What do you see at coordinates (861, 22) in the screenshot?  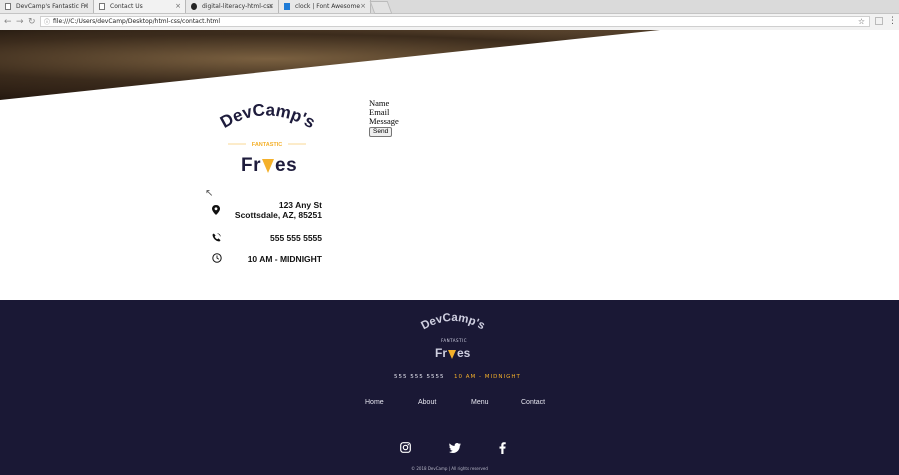 I see `bookmark-star-icon: ☆` at bounding box center [861, 22].